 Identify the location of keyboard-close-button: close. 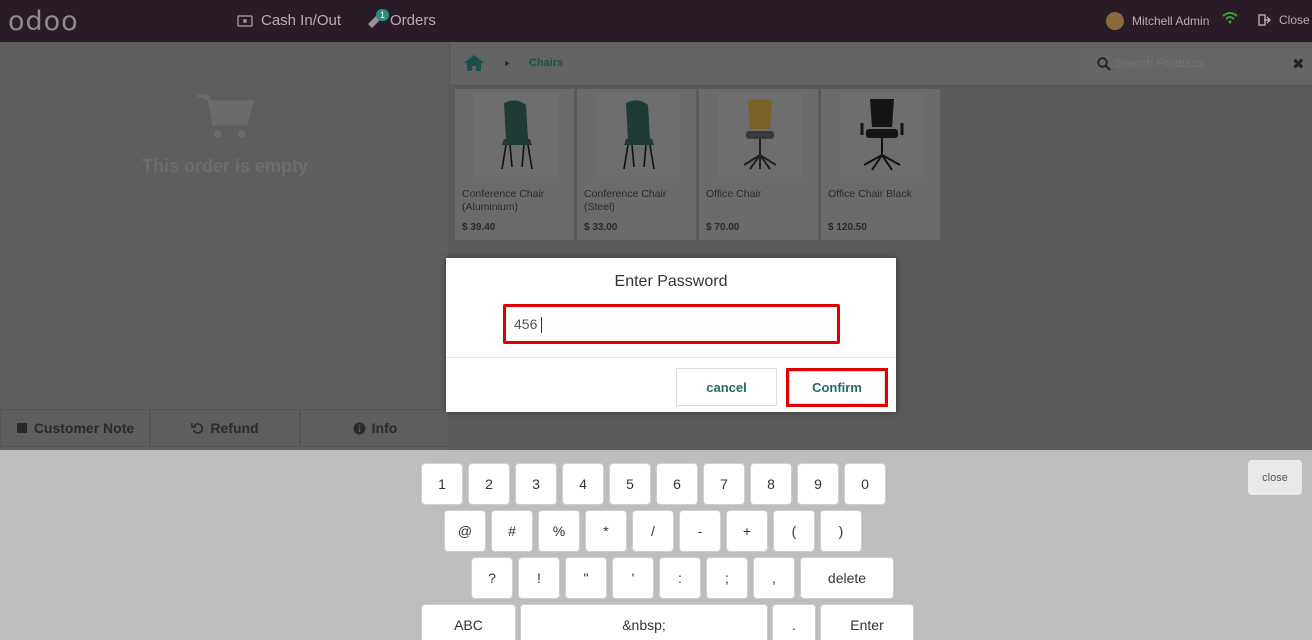
(1275, 477).